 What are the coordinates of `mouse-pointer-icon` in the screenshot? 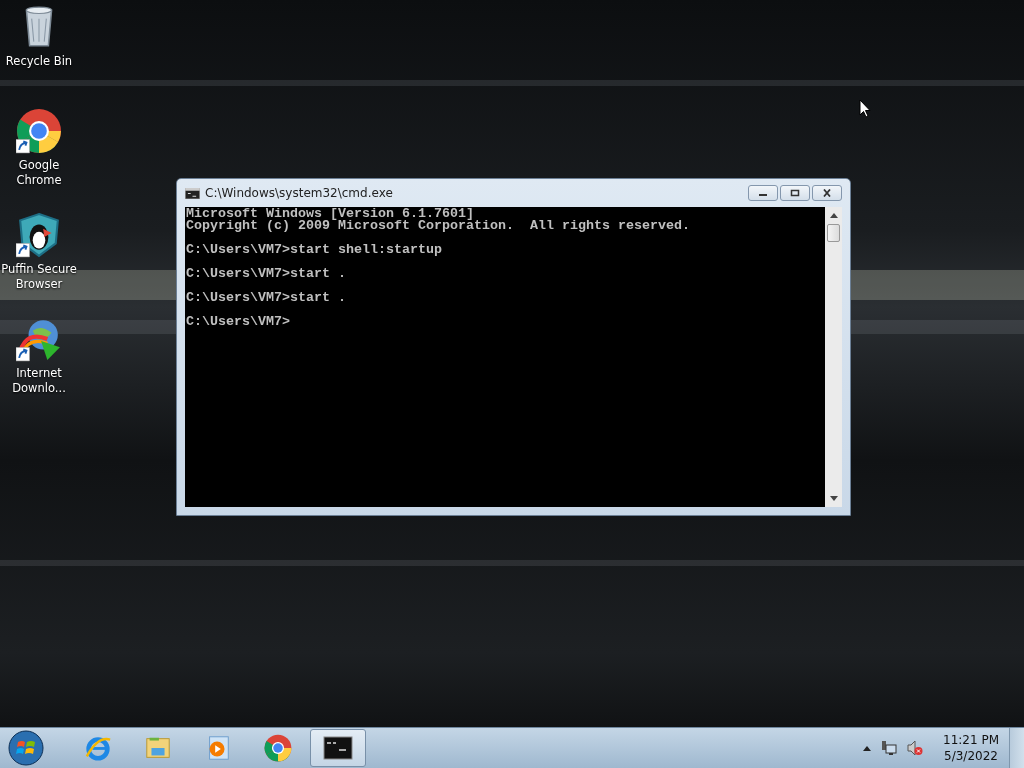 It's located at (865, 108).